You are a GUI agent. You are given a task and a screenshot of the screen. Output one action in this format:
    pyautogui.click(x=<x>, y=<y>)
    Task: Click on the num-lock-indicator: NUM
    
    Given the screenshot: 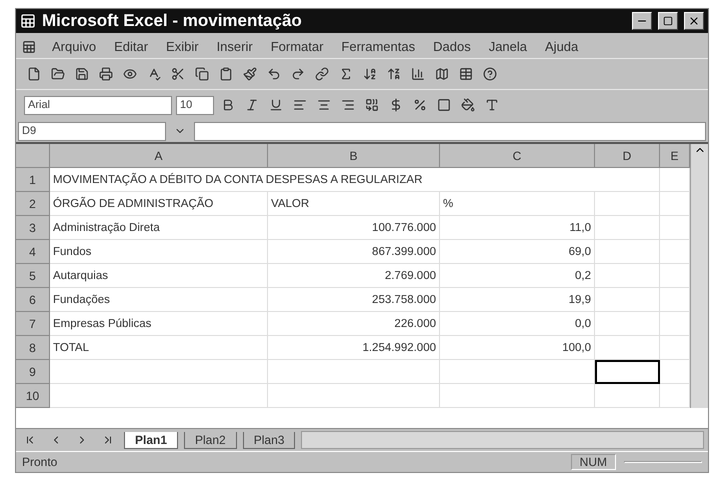 What is the action you would take?
    pyautogui.click(x=593, y=462)
    